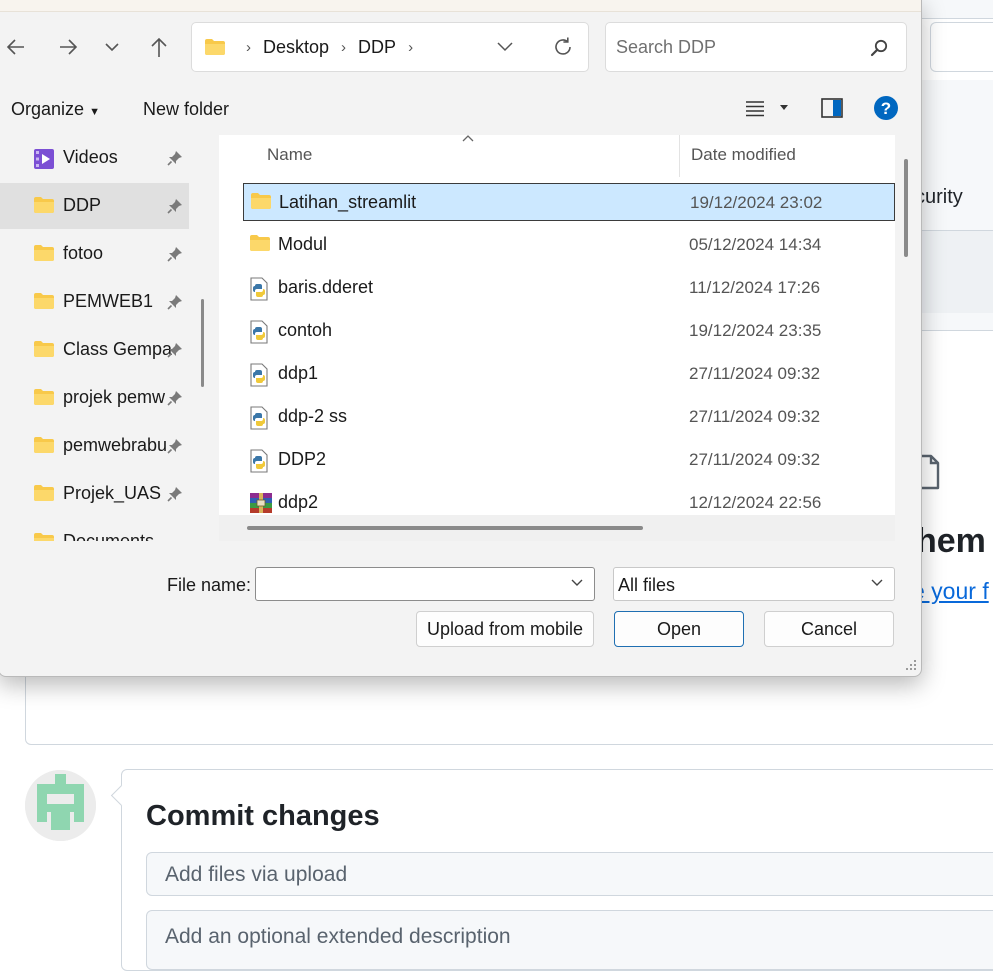 The image size is (993, 971). What do you see at coordinates (90, 157) in the screenshot?
I see `sidebar-item-label: Videos` at bounding box center [90, 157].